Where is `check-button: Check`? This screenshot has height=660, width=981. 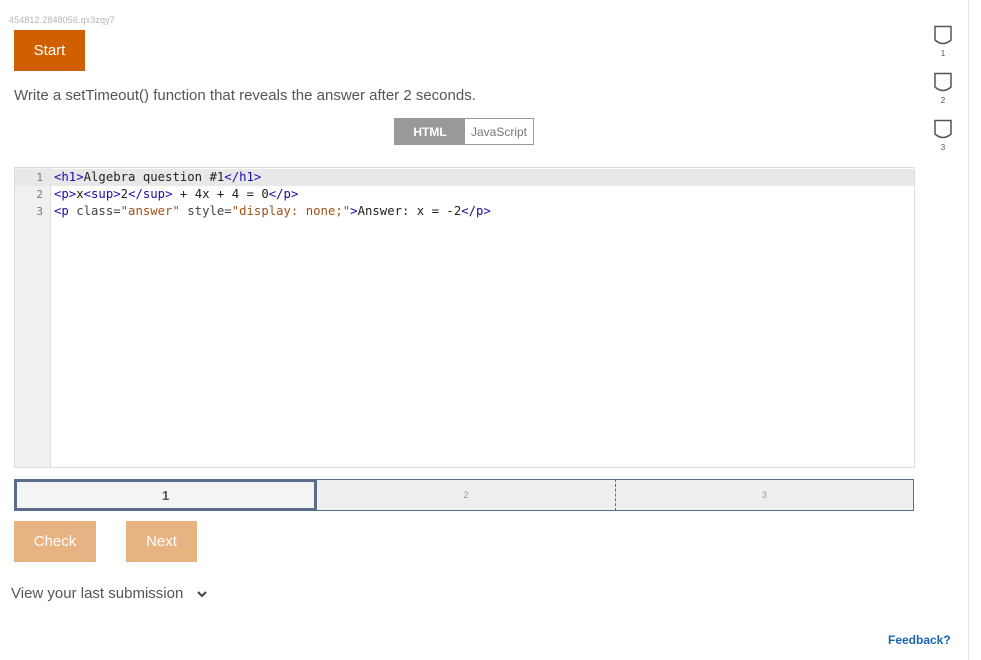
check-button: Check is located at coordinates (55, 541).